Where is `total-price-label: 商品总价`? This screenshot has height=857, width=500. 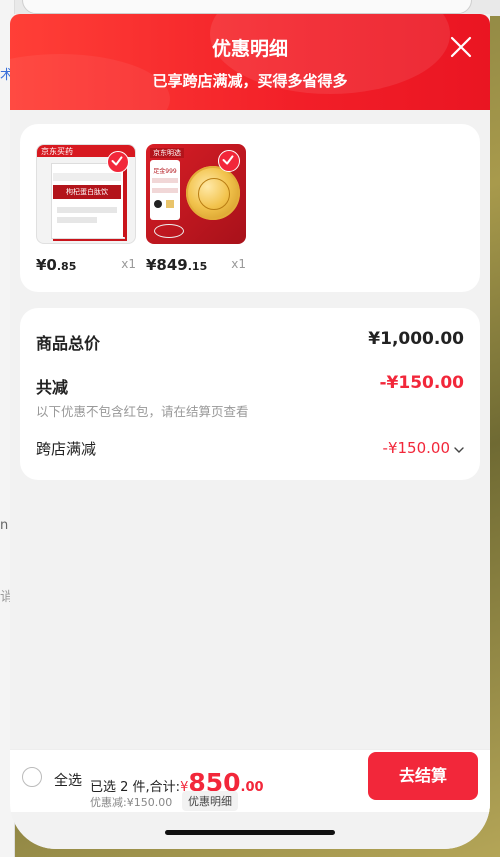
total-price-label: 商品总价 is located at coordinates (68, 343).